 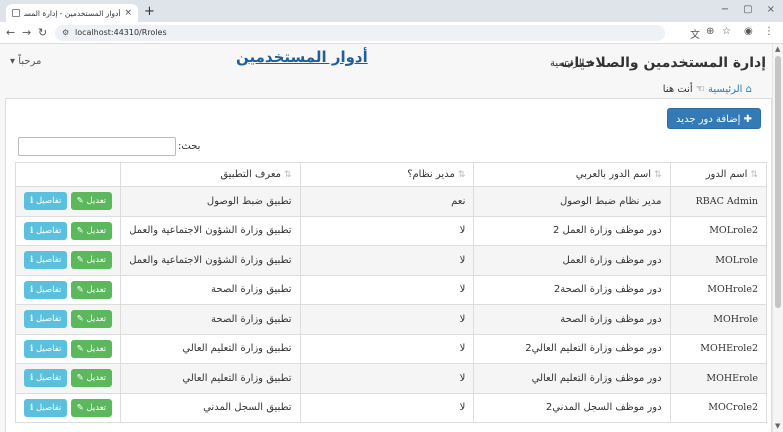 I want to click on bookmark-star-icon: ☆, so click(x=726, y=31).